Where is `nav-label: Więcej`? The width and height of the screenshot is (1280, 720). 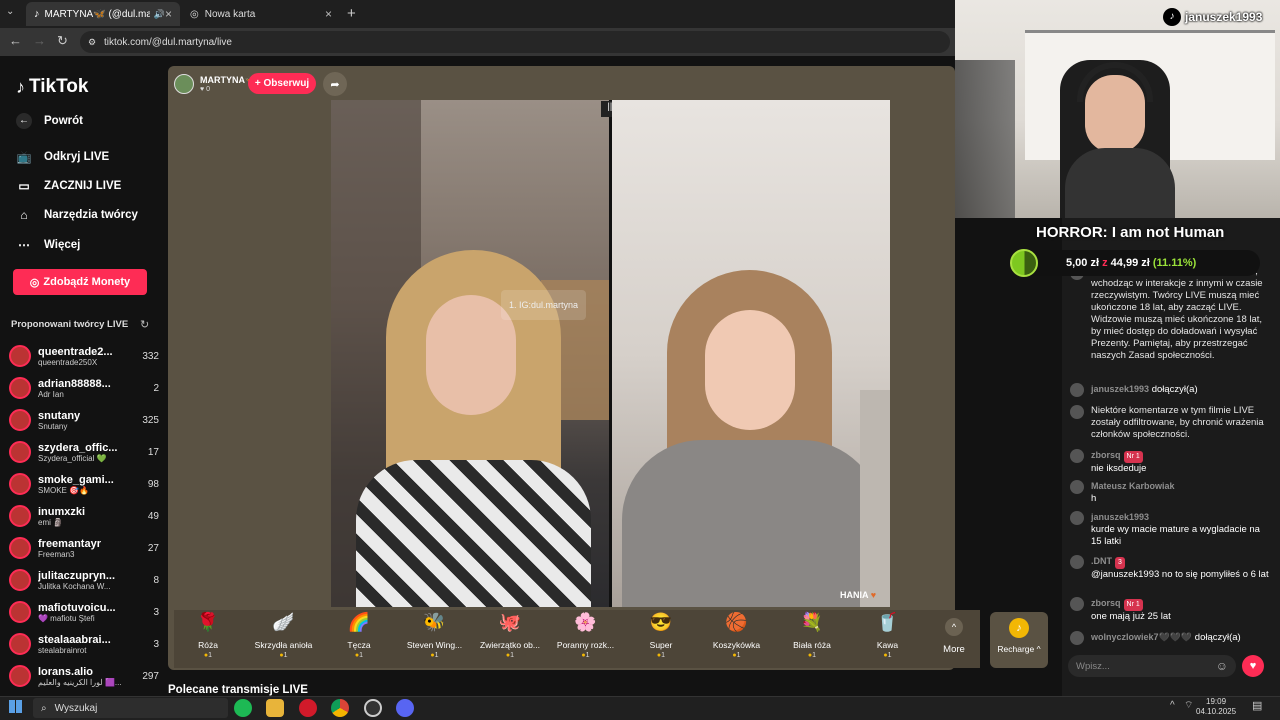
nav-label: Więcej is located at coordinates (62, 245).